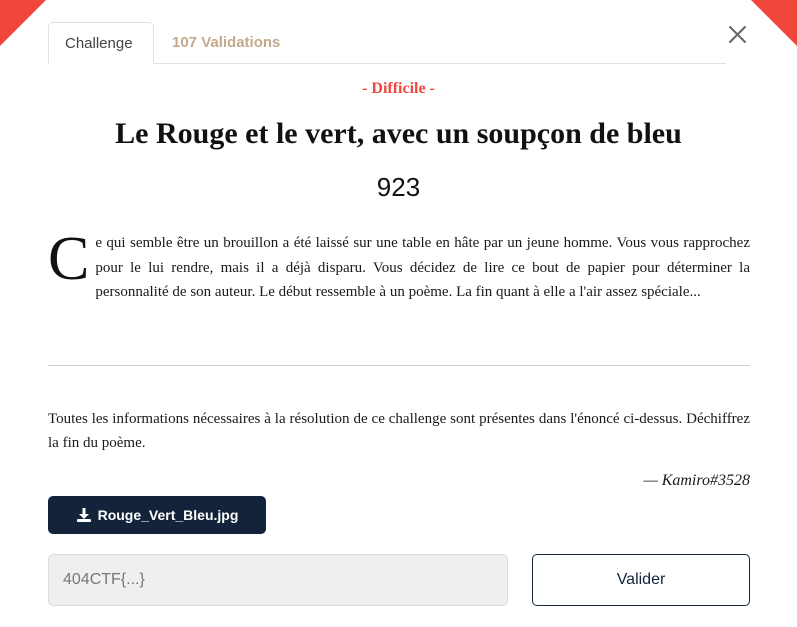 The image size is (797, 627). What do you see at coordinates (696, 480) in the screenshot?
I see `challenge-author: — Kamiro#3528` at bounding box center [696, 480].